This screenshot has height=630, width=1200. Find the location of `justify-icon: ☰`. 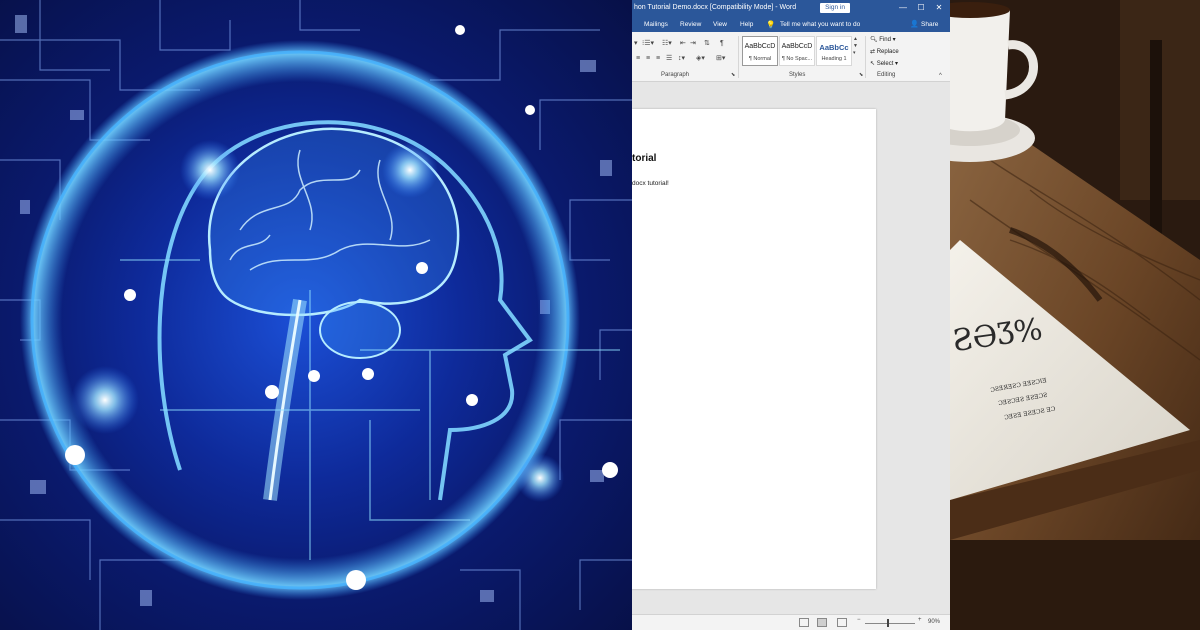

justify-icon: ☰ is located at coordinates (669, 58).